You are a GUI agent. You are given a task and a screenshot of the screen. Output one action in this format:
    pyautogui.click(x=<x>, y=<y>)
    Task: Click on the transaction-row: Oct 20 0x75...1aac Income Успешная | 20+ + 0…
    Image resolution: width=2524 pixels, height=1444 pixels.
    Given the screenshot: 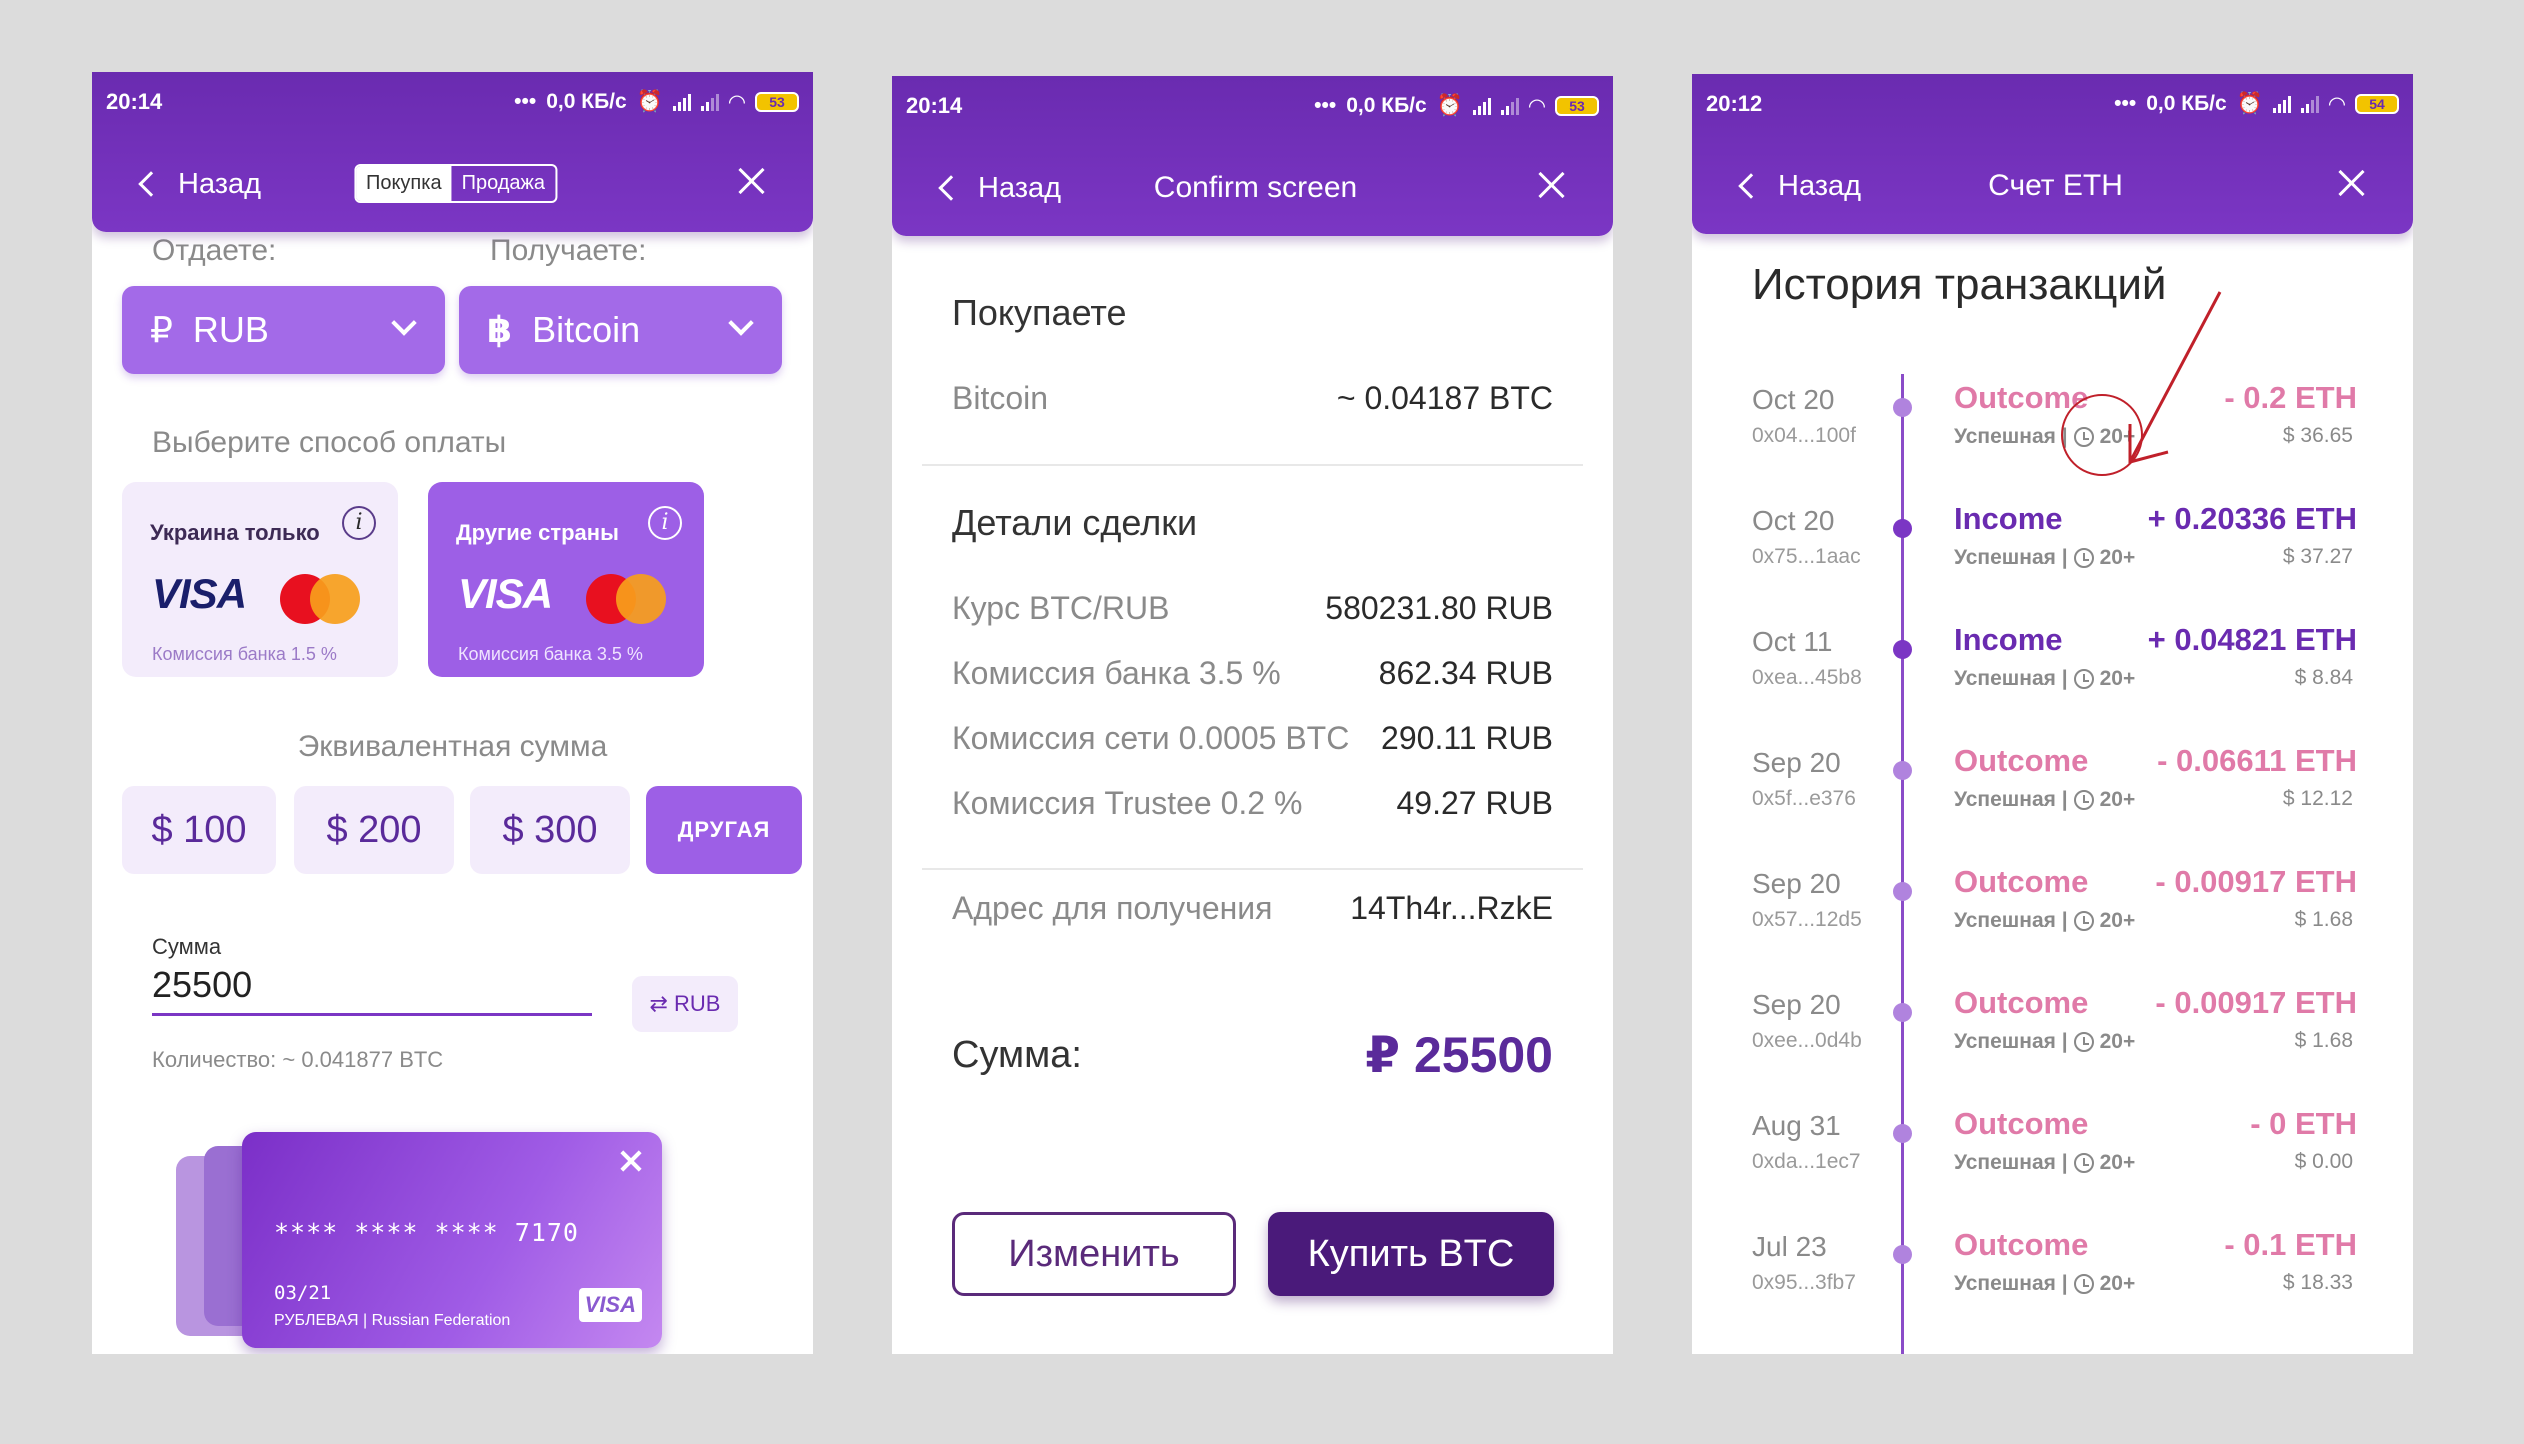 What is the action you would take?
    pyautogui.click(x=2052, y=563)
    